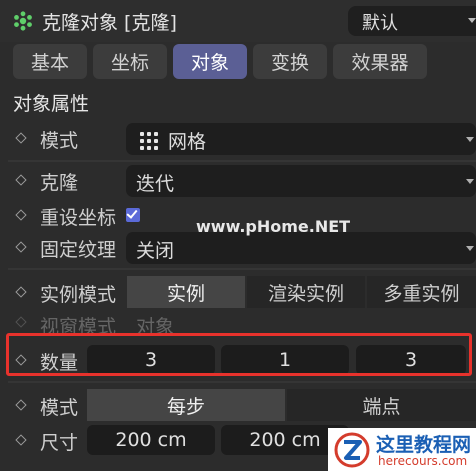 Image resolution: width=476 pixels, height=471 pixels. Describe the element at coordinates (130, 61) in the screenshot. I see `tab-coordinates: 坐标` at that location.